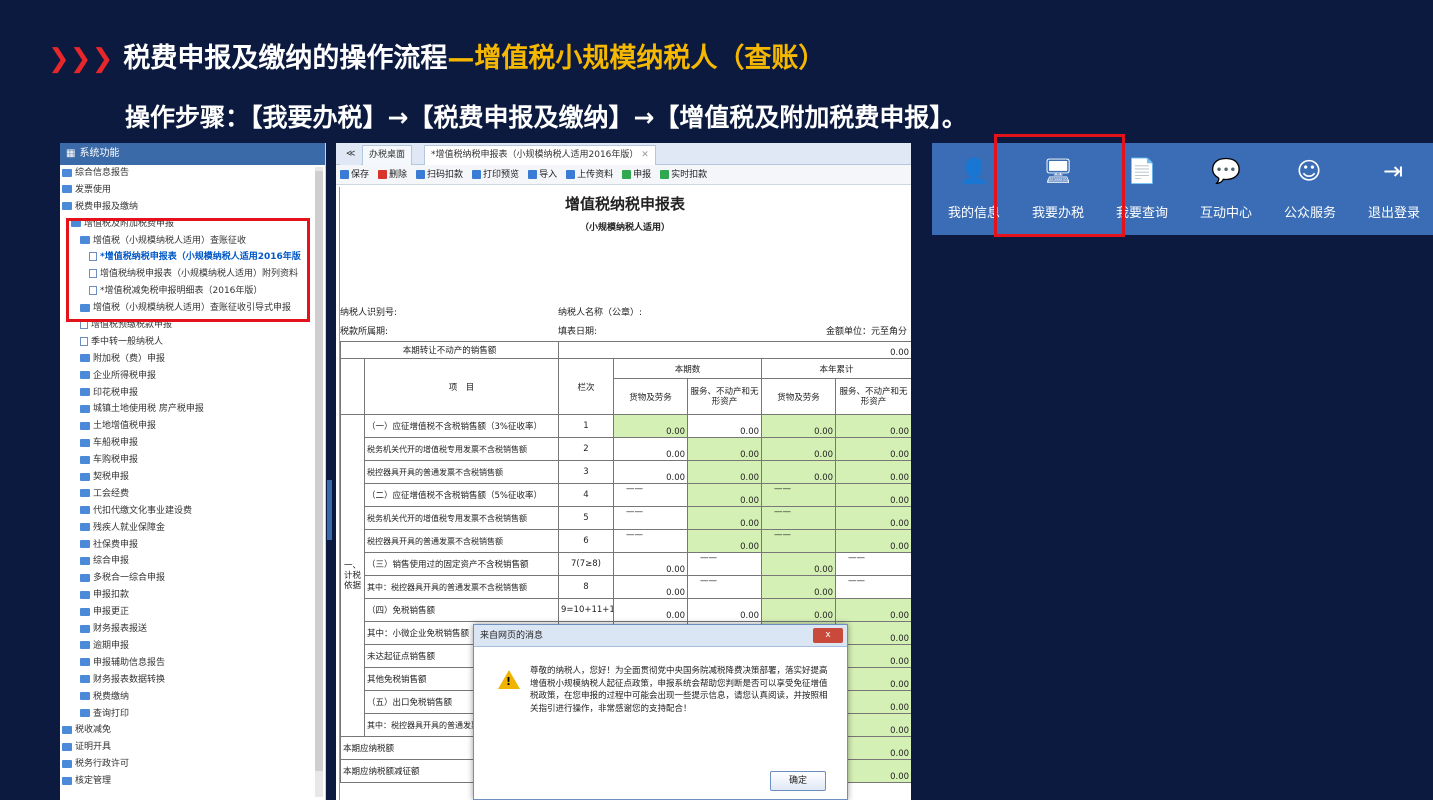 This screenshot has width=1433, height=800. Describe the element at coordinates (192, 578) in the screenshot. I see `sidebar-item: 多税合一综合申报` at that location.